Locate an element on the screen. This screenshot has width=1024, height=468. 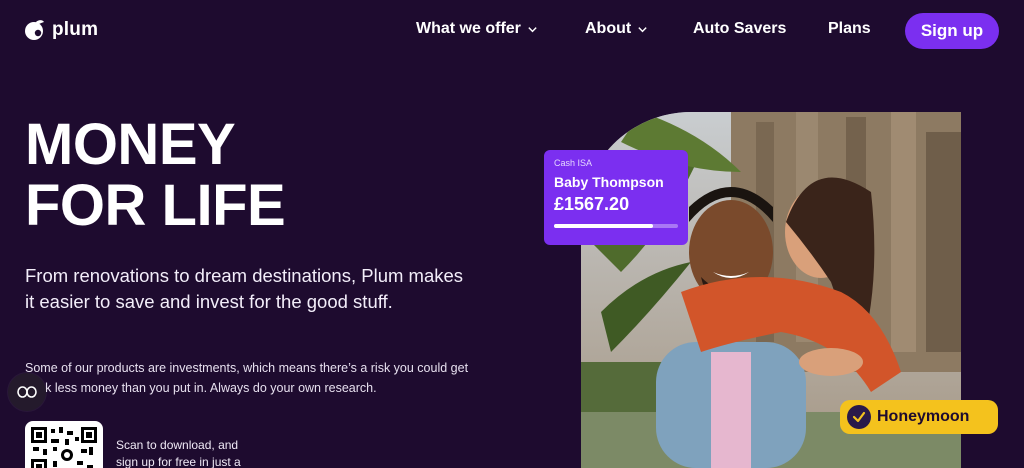
cookie-settings-icon is located at coordinates (27, 392).